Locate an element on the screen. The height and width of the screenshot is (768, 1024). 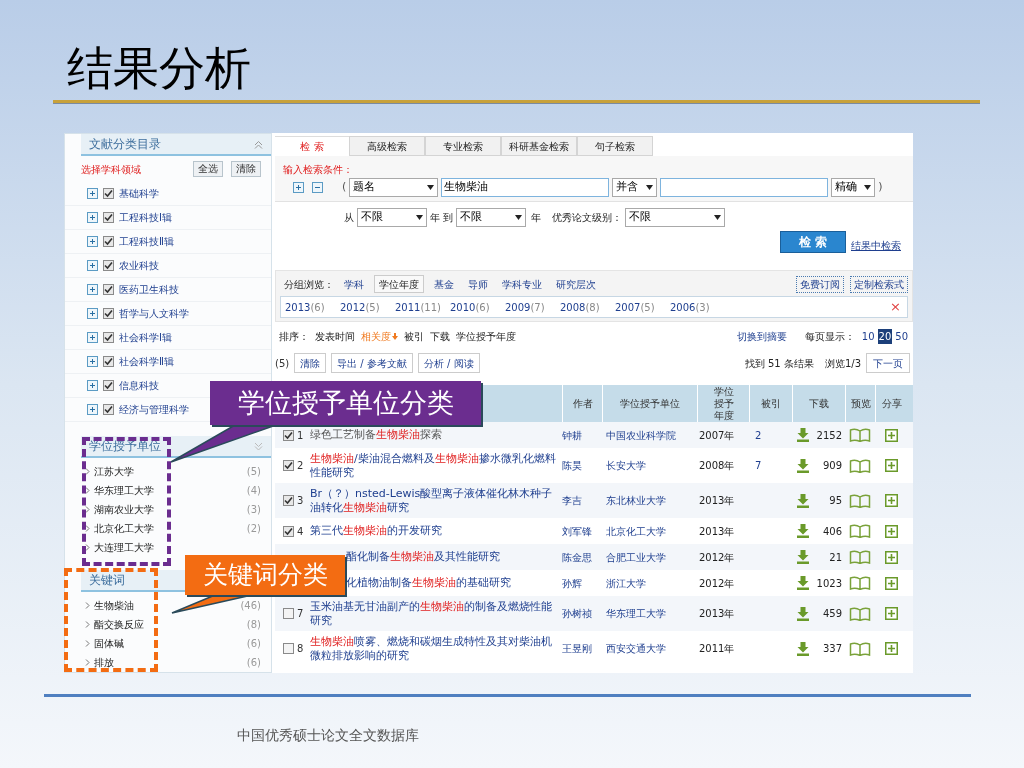
subject-category: 哲学与人文科学 is located at coordinates (154, 313).